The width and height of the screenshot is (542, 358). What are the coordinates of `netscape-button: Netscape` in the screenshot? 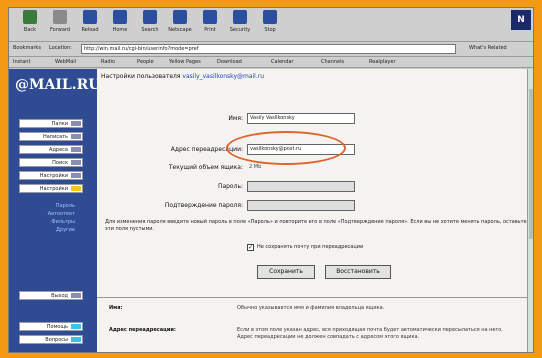 It's located at (180, 25).